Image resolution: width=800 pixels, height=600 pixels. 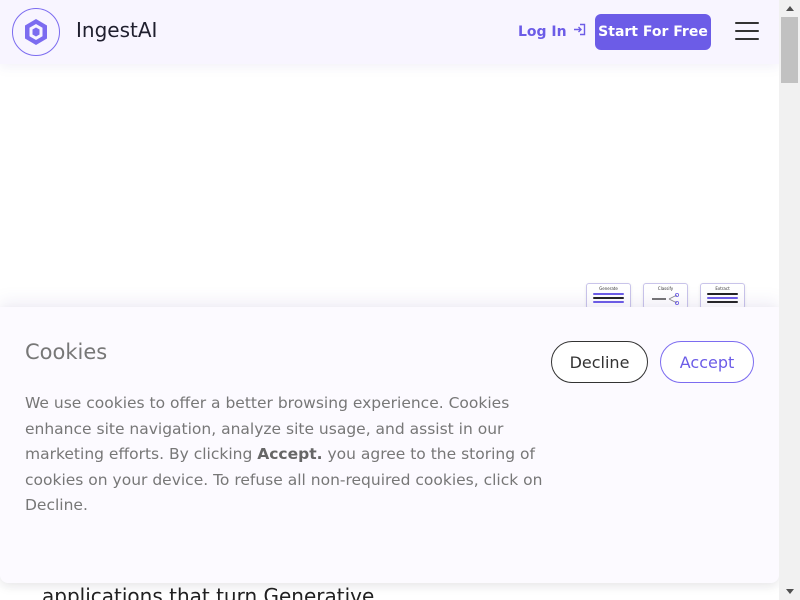 I want to click on cookie-title: Cookies, so click(x=66, y=352).